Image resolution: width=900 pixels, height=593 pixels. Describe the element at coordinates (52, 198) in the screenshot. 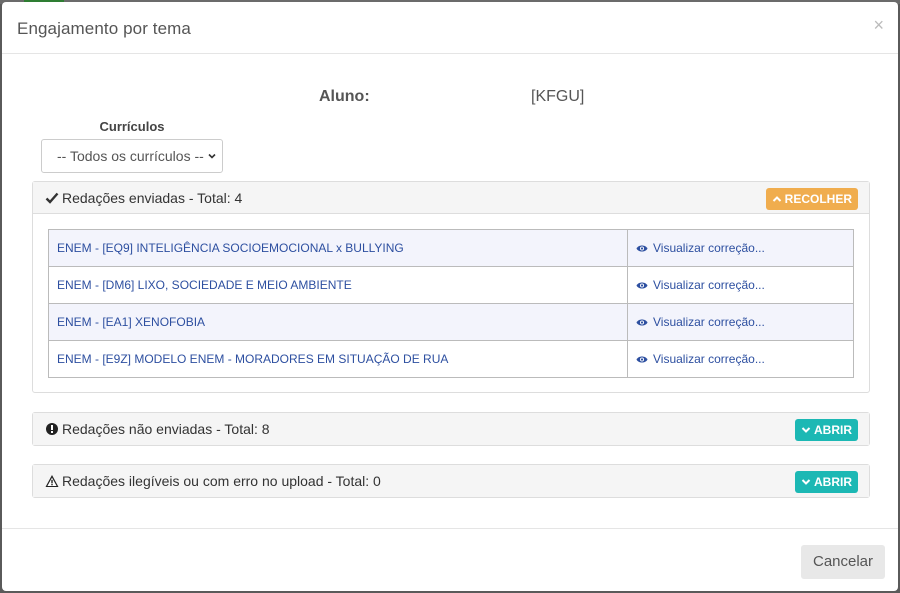

I see `check-icon` at that location.